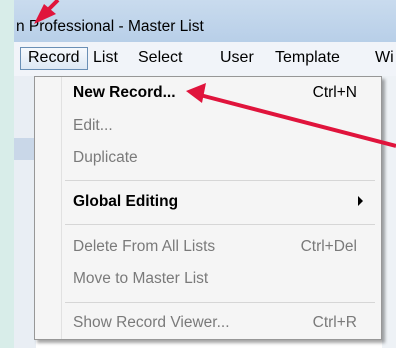  I want to click on menu-window: Wi, so click(384, 58).